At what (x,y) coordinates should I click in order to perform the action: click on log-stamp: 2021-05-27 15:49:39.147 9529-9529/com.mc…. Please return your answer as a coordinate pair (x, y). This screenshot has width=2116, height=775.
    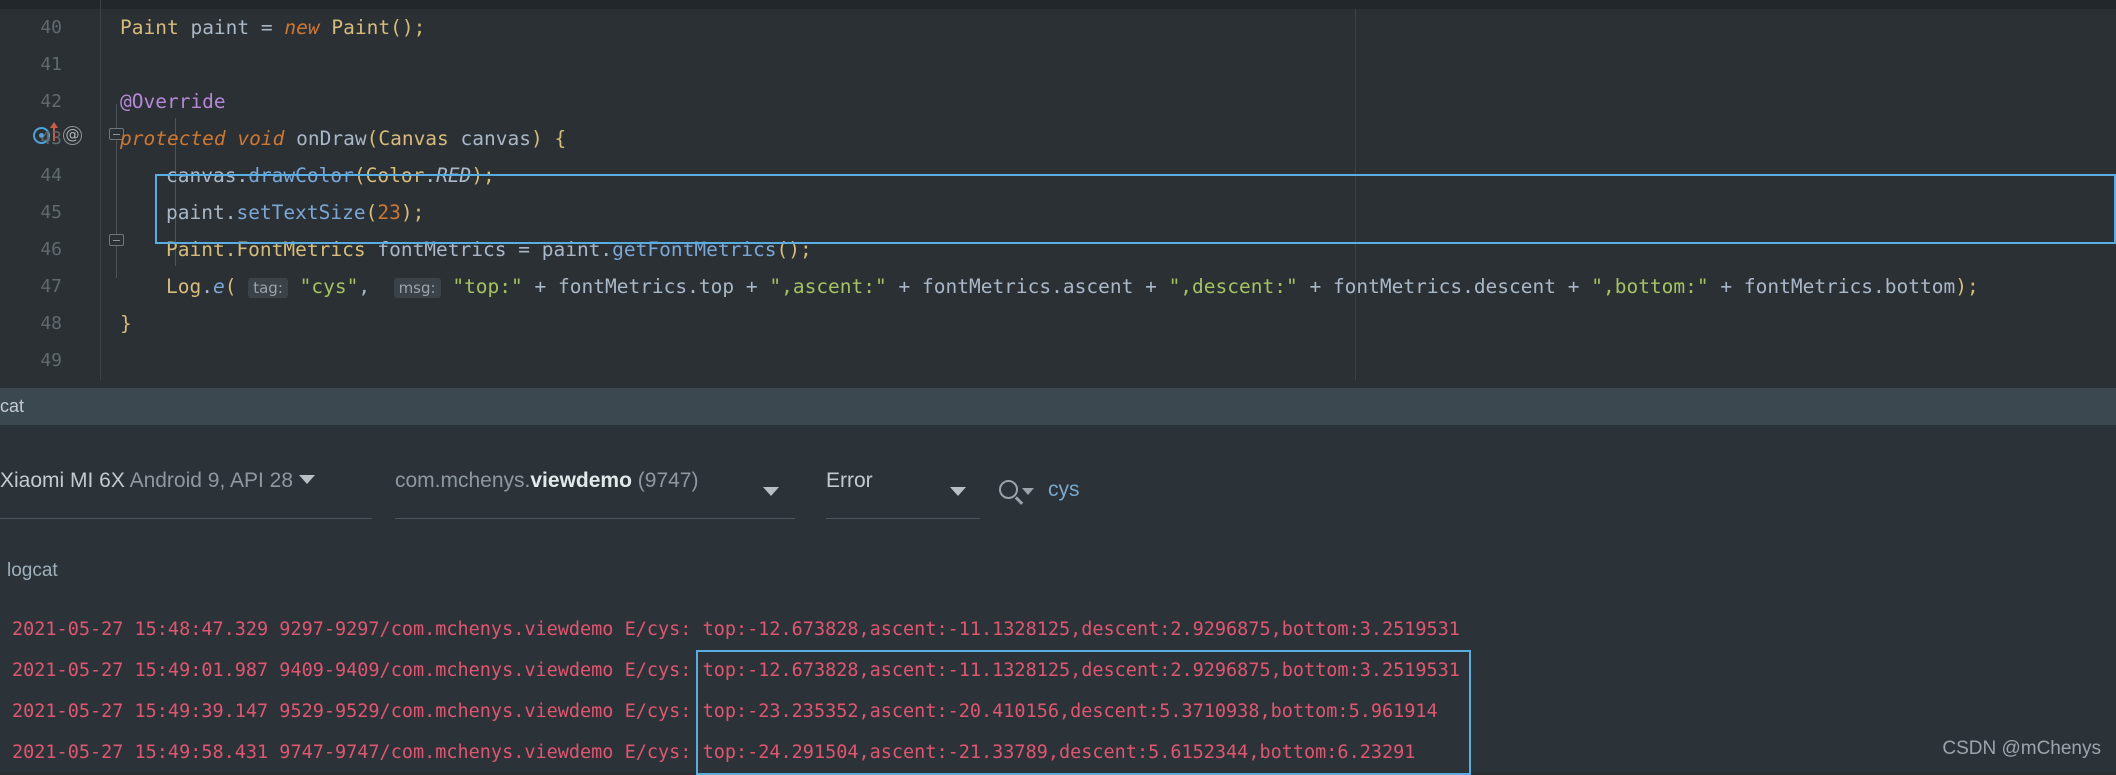
    Looking at the image, I should click on (351, 711).